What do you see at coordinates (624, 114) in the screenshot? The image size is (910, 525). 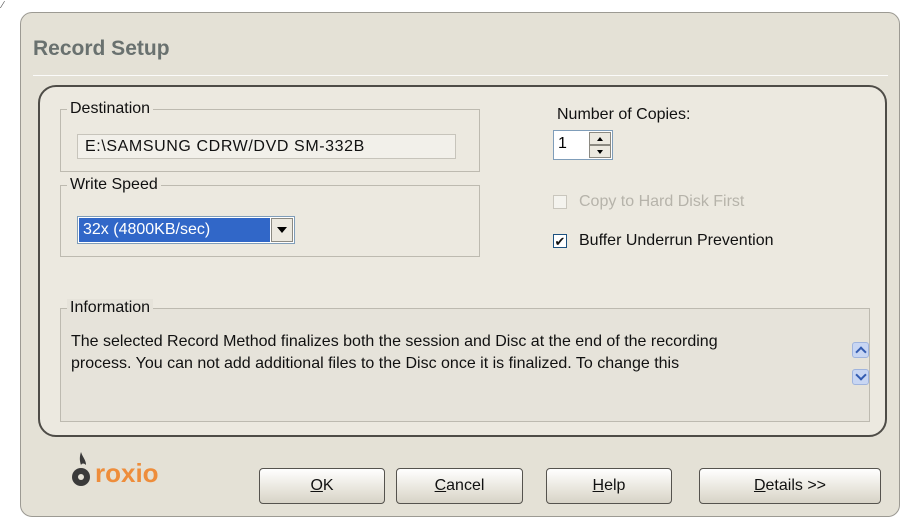 I see `copies-label: Number of Copies:` at bounding box center [624, 114].